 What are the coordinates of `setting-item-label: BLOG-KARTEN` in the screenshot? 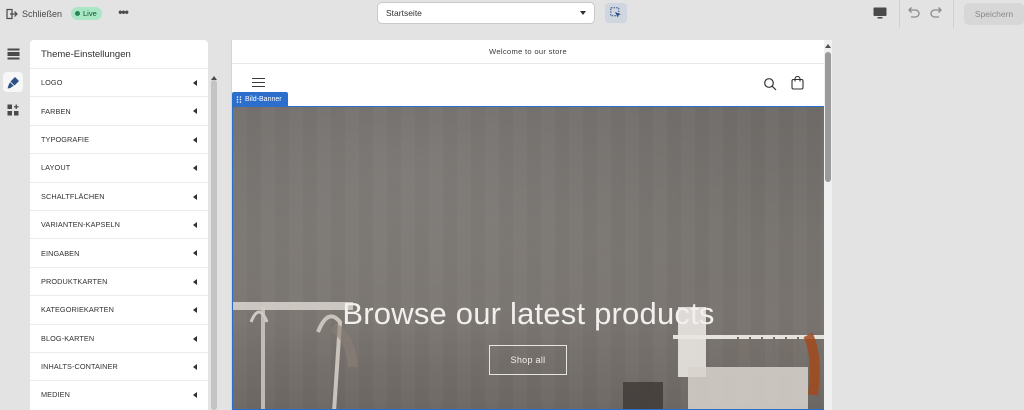 It's located at (68, 338).